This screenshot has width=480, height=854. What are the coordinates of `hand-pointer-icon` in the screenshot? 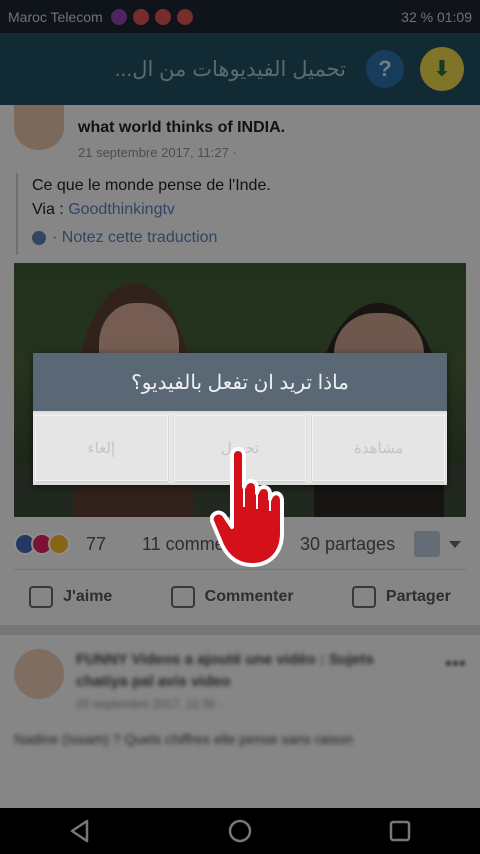 It's located at (247, 507).